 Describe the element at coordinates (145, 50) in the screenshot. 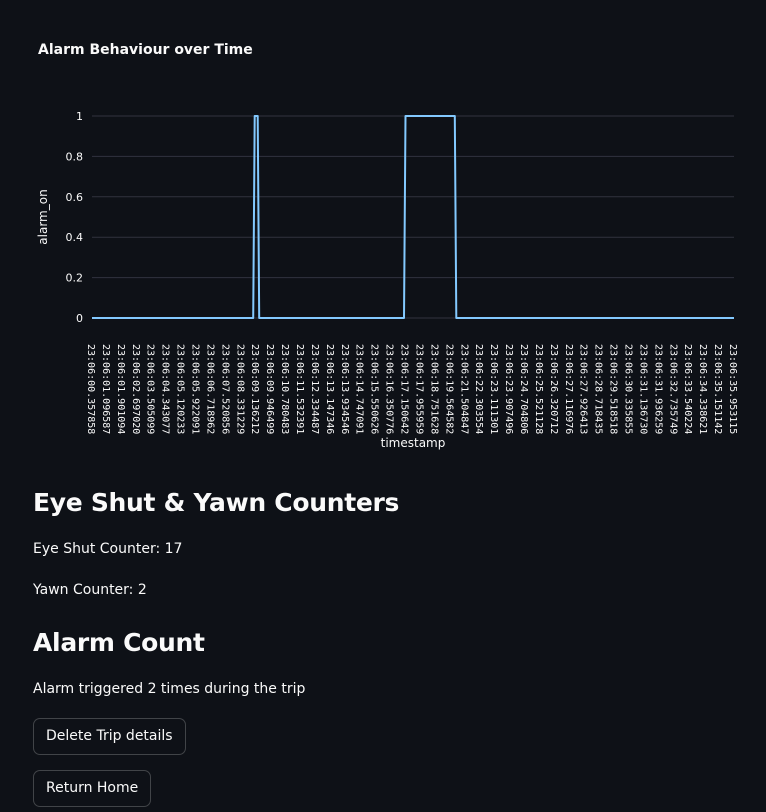

I see `chart-title: Alarm Behaviour over Time` at that location.